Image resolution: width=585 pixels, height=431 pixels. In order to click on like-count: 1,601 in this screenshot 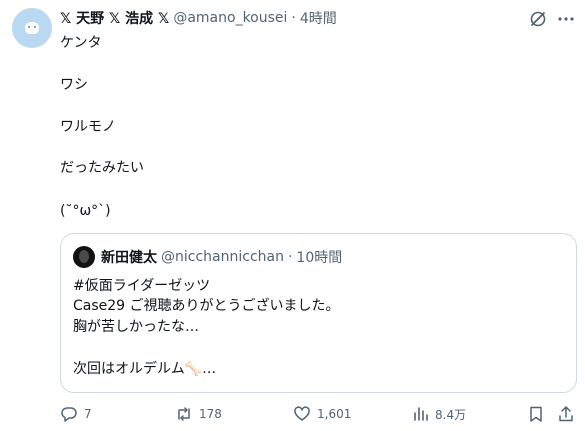, I will do `click(334, 414)`.